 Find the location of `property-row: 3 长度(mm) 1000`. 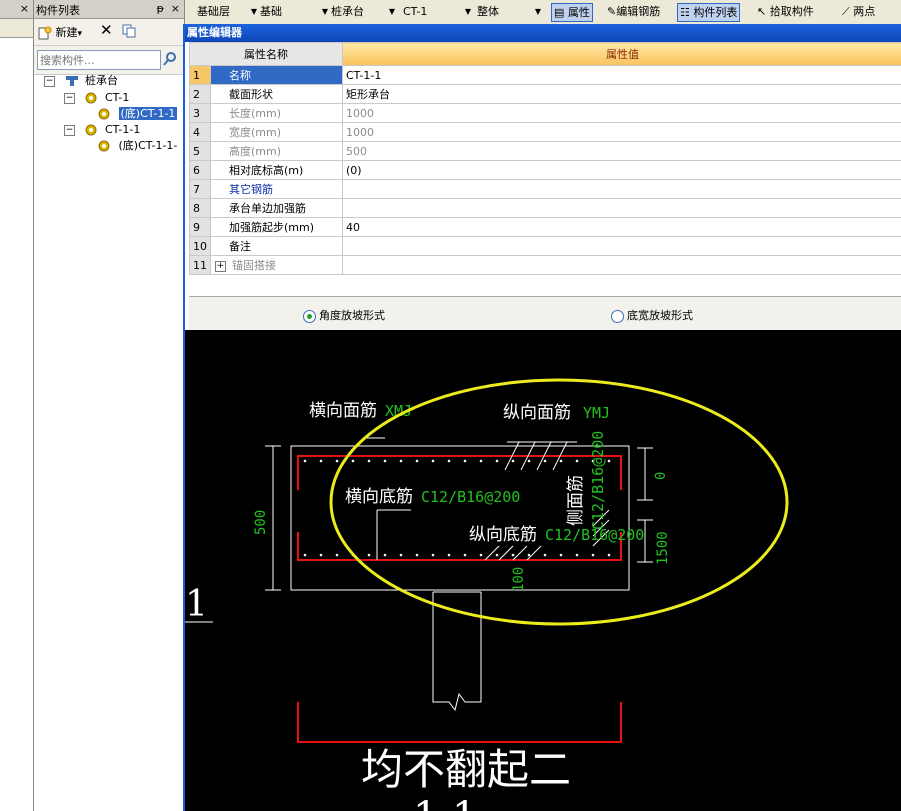

property-row: 3 长度(mm) 1000 is located at coordinates (545, 113).